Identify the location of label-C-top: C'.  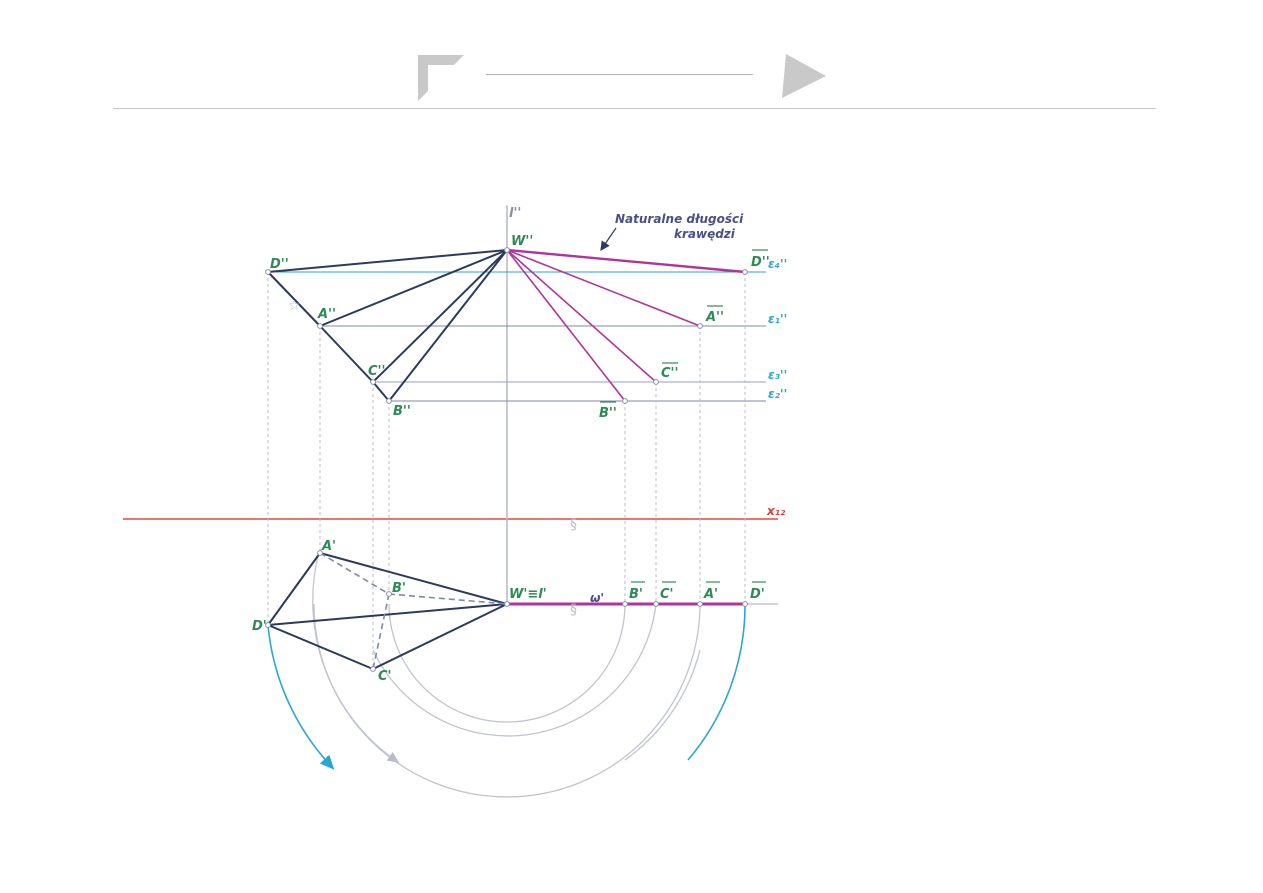
(385, 676).